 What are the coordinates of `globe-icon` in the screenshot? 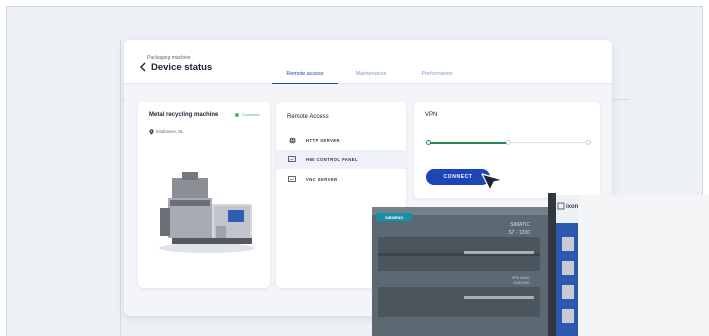 It's located at (292, 141).